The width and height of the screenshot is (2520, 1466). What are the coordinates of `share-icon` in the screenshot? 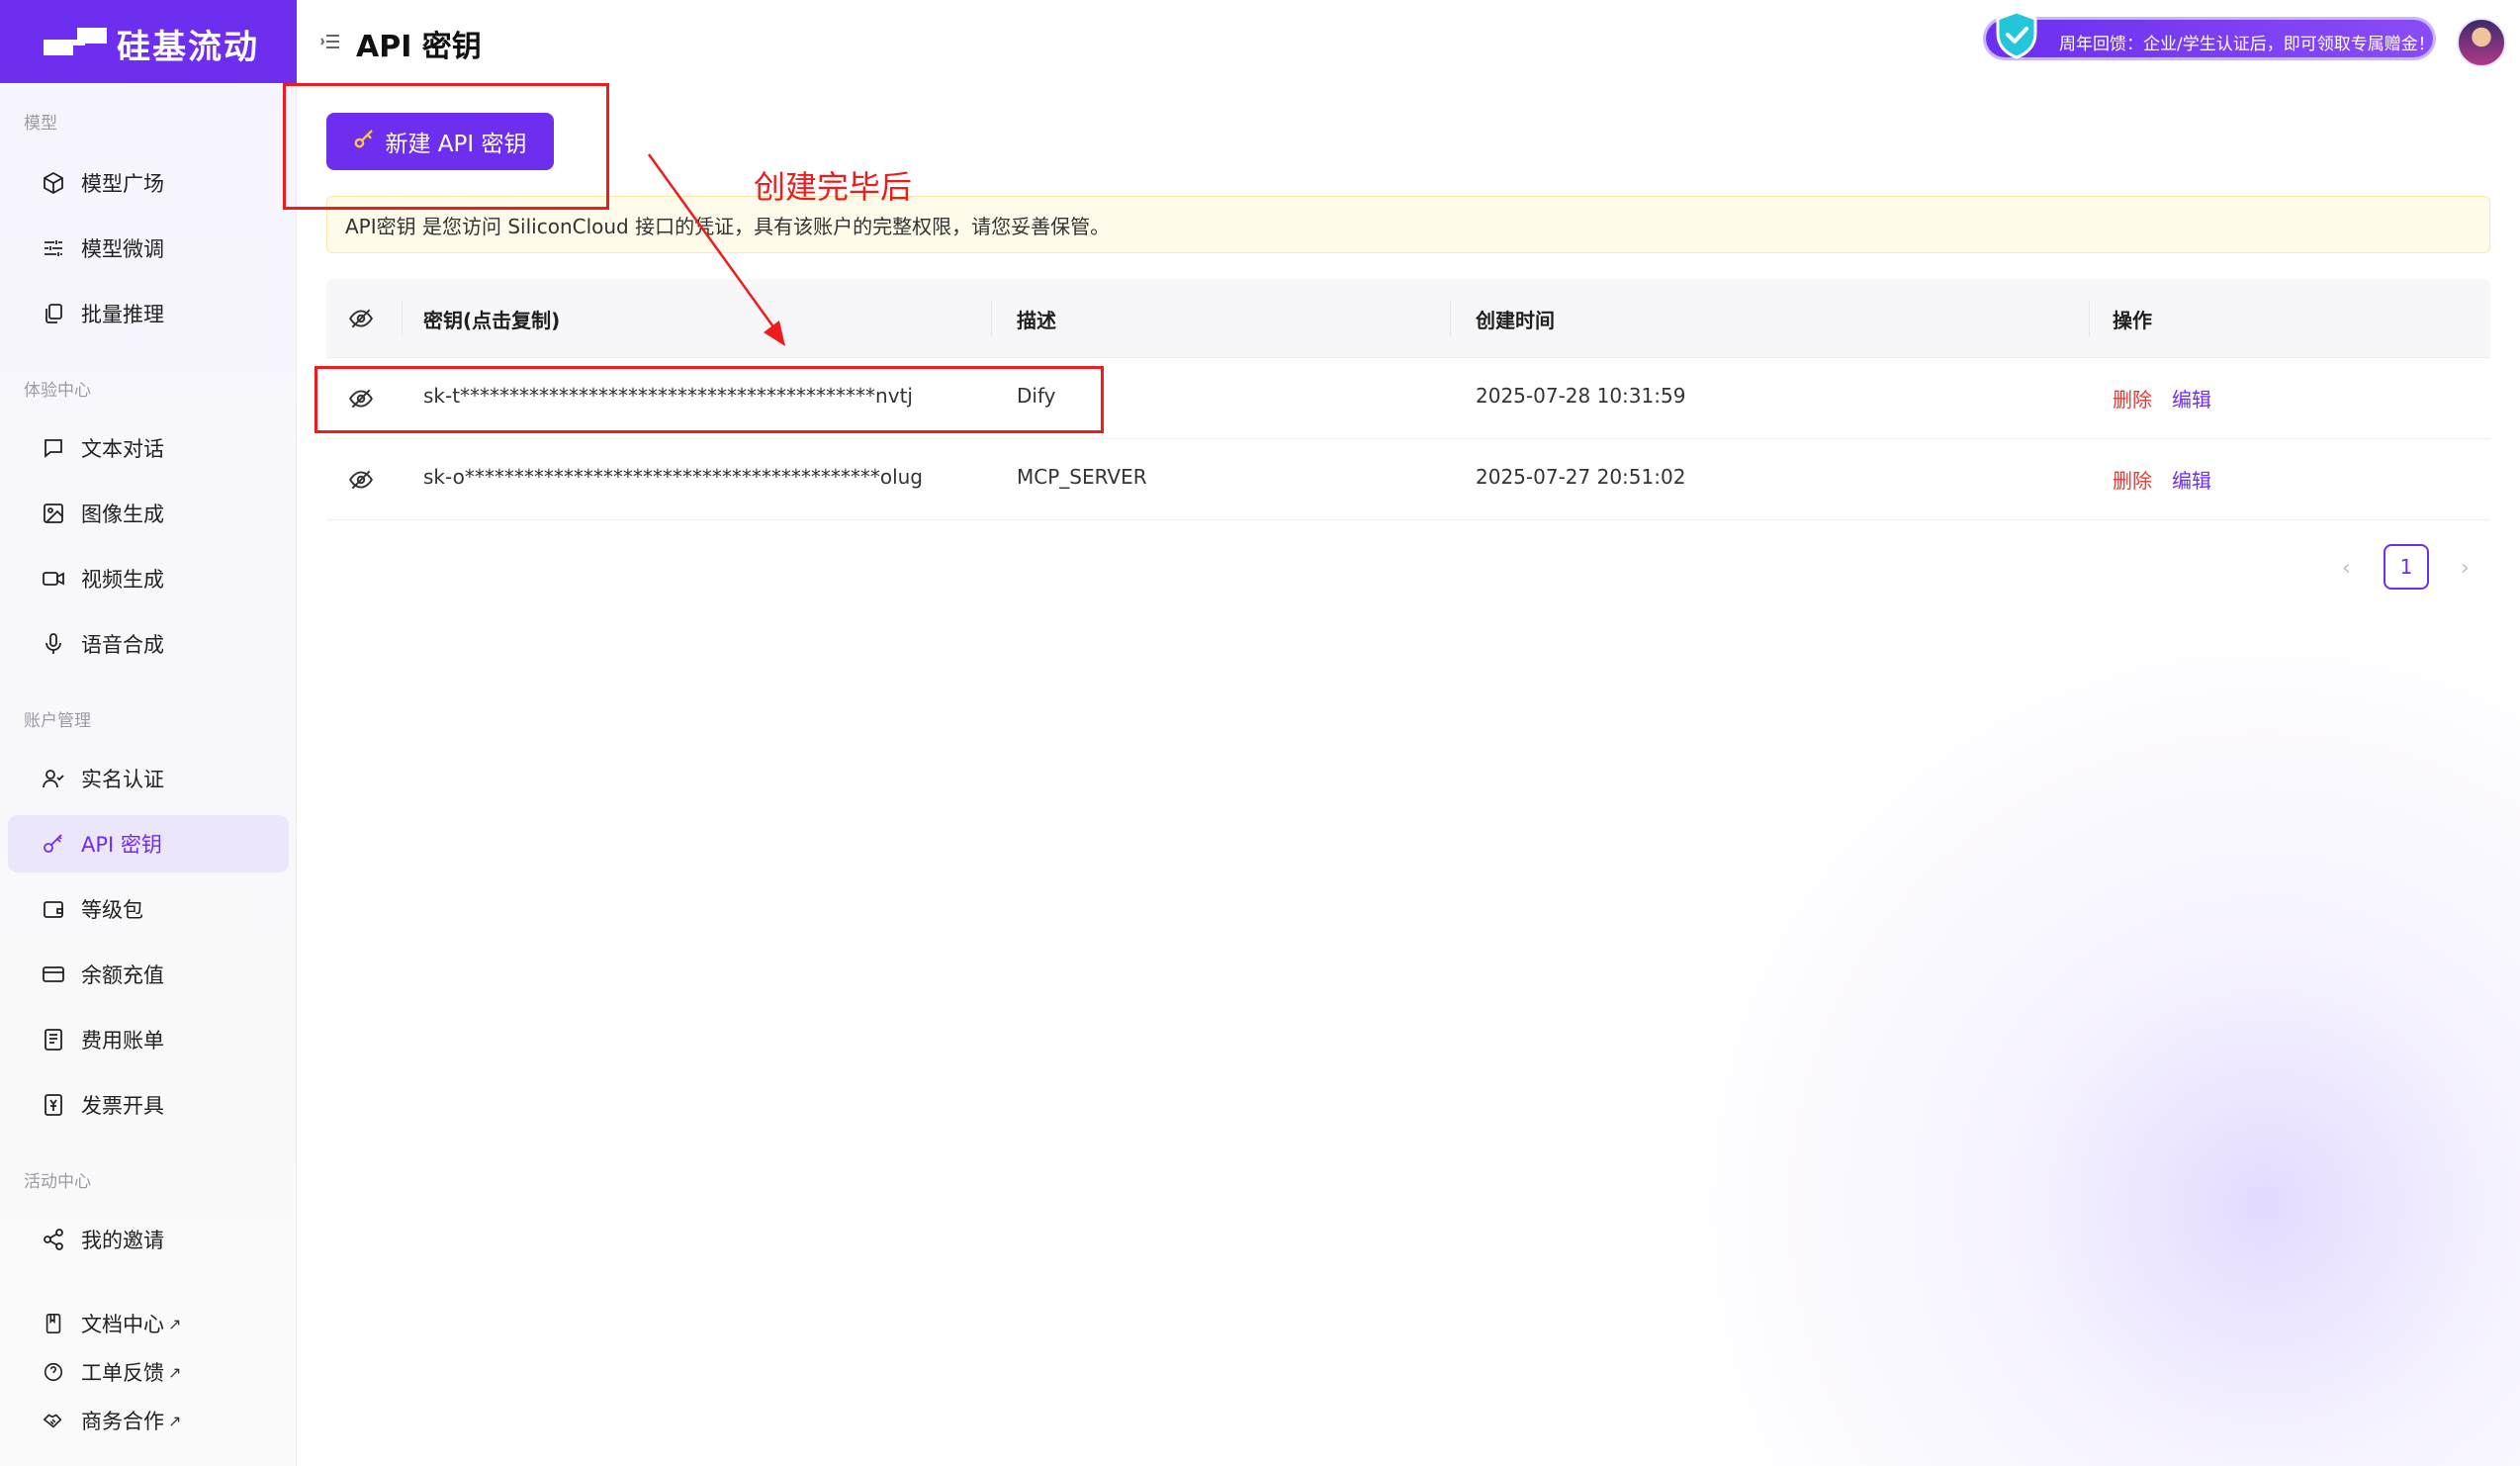 It's located at (53, 1239).